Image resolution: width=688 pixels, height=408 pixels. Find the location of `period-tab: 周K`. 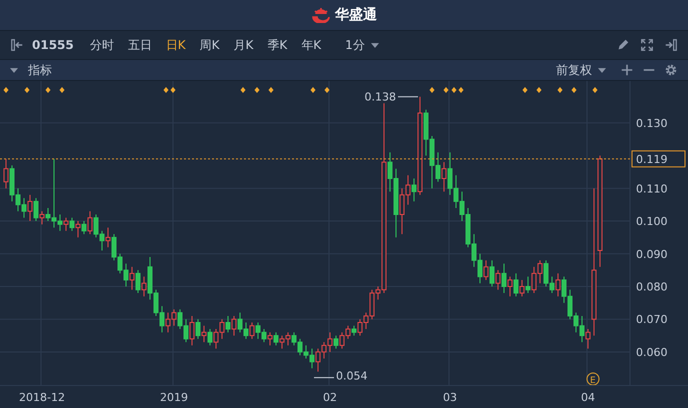

period-tab: 周K is located at coordinates (210, 45).